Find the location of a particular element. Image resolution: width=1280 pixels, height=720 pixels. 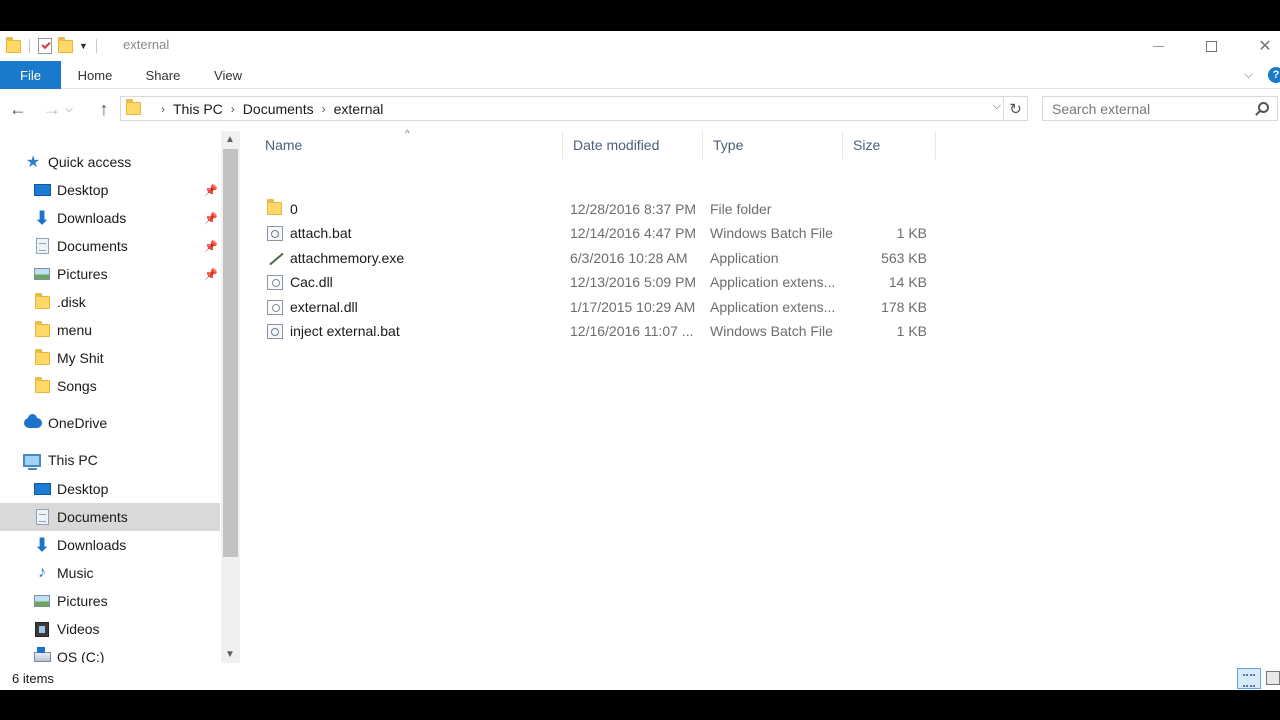

nav-label: This PC is located at coordinates (73, 460).